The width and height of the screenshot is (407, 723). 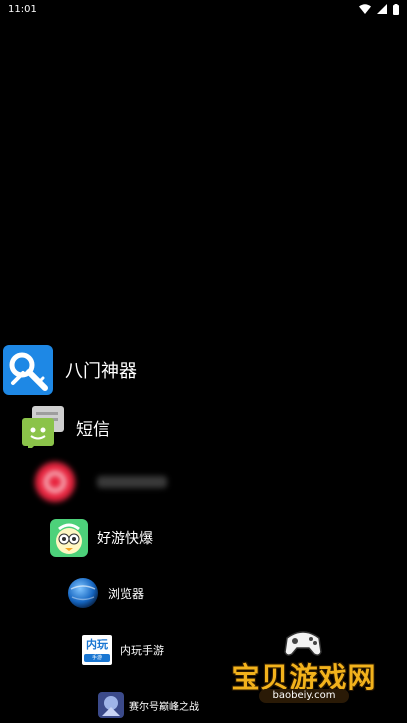 What do you see at coordinates (28, 370) in the screenshot?
I see `key-wrench-icon` at bounding box center [28, 370].